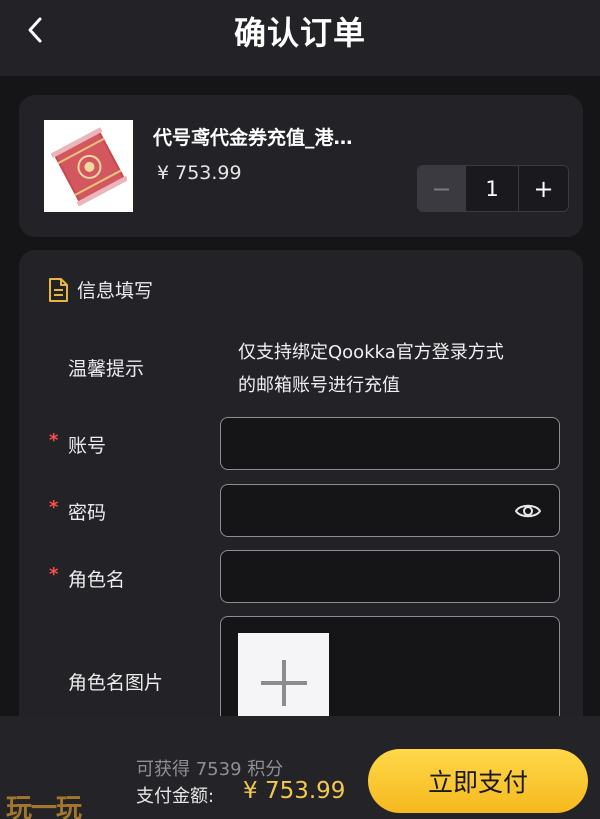 The width and height of the screenshot is (600, 819). What do you see at coordinates (390, 443) in the screenshot?
I see `account-input` at bounding box center [390, 443].